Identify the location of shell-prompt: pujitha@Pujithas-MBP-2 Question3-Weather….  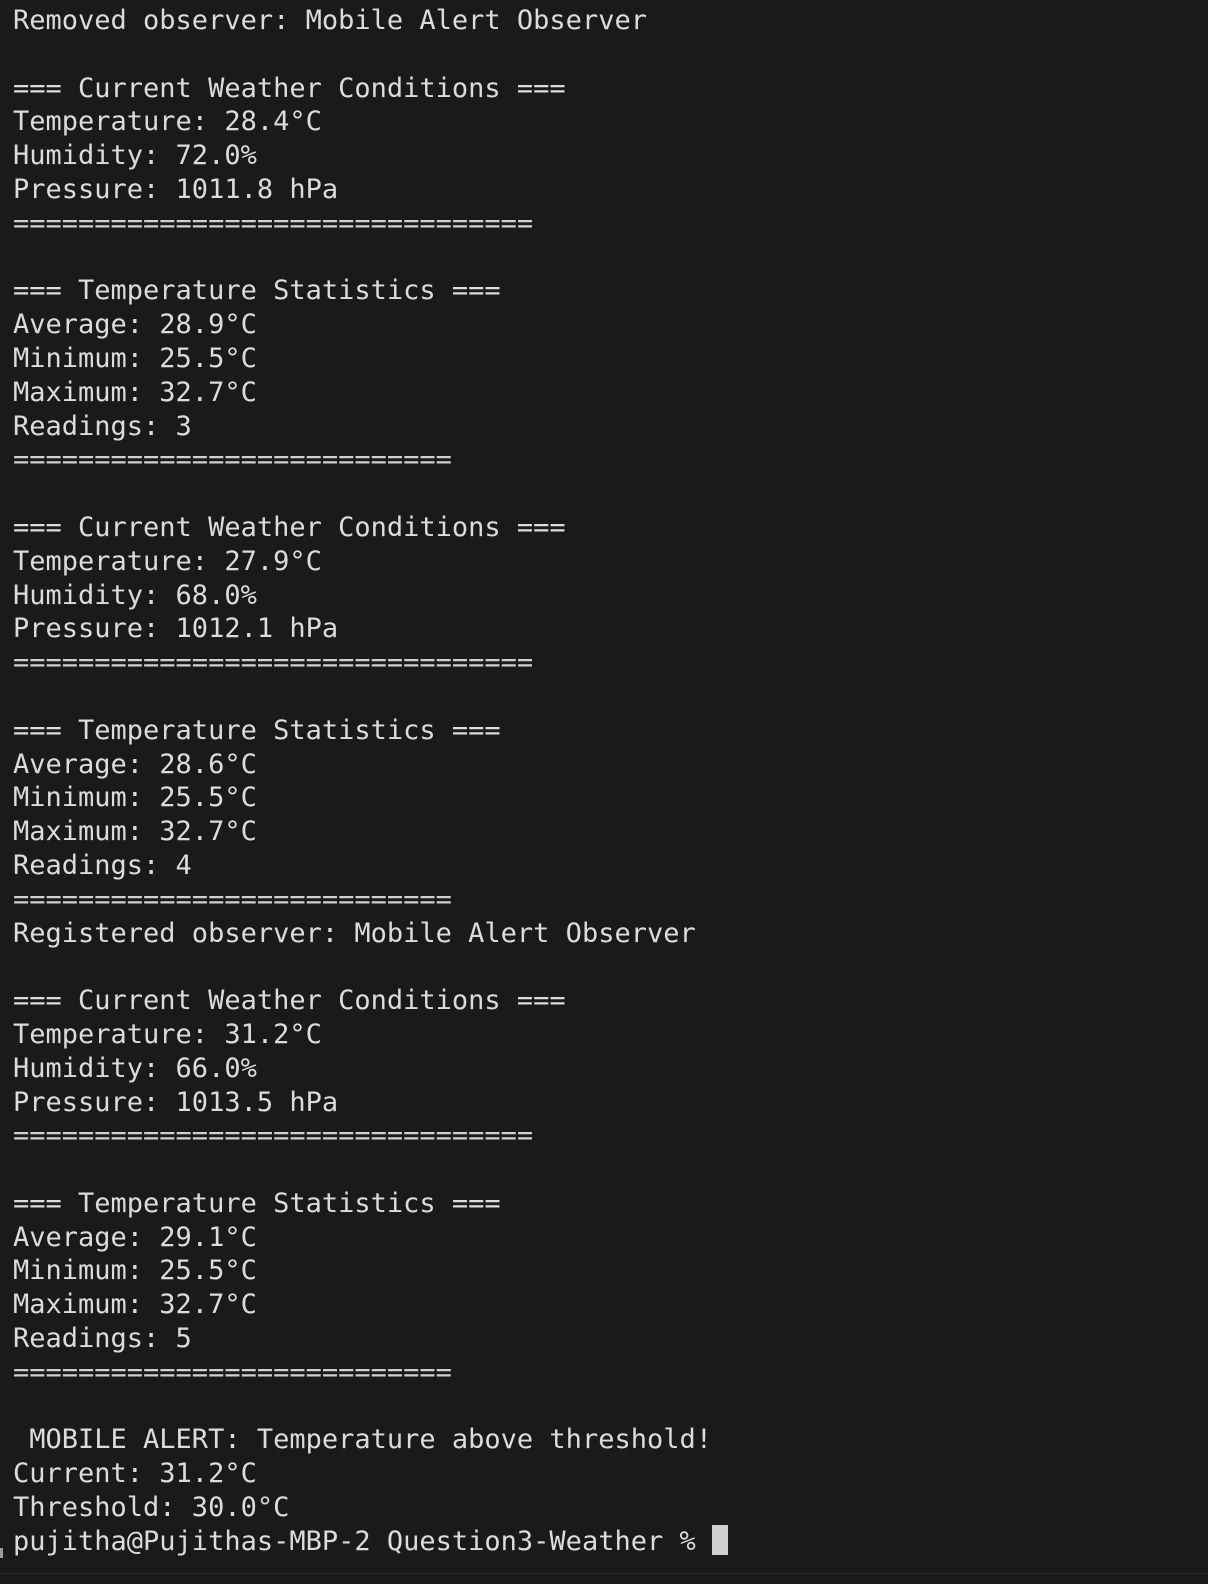
(362, 1541).